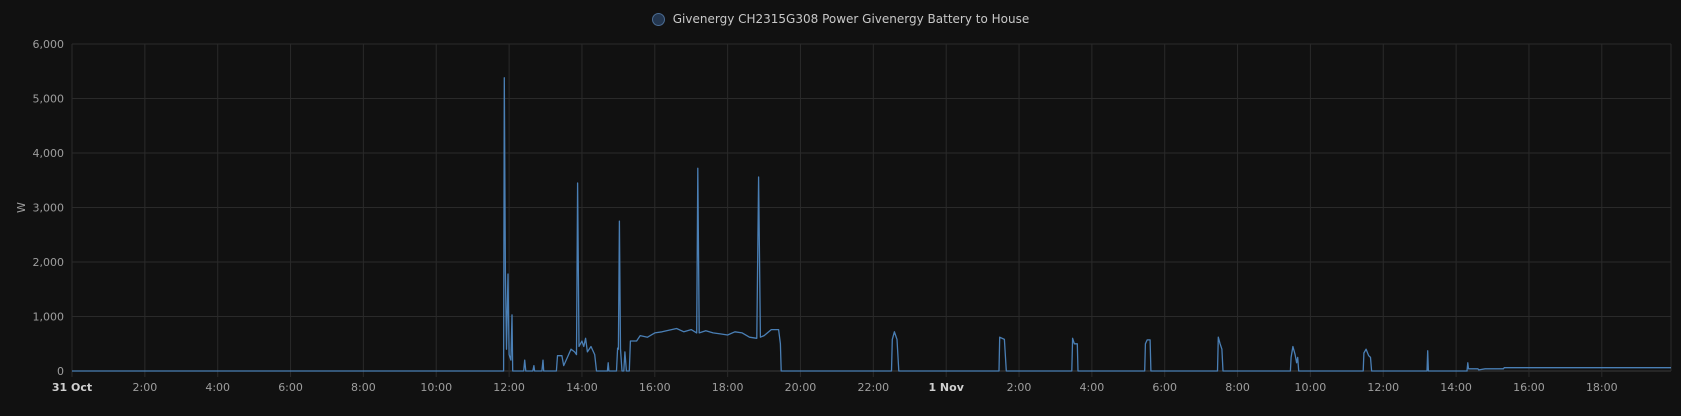 The height and width of the screenshot is (416, 1681). What do you see at coordinates (49, 153) in the screenshot?
I see `y-tick-label: 4,000` at bounding box center [49, 153].